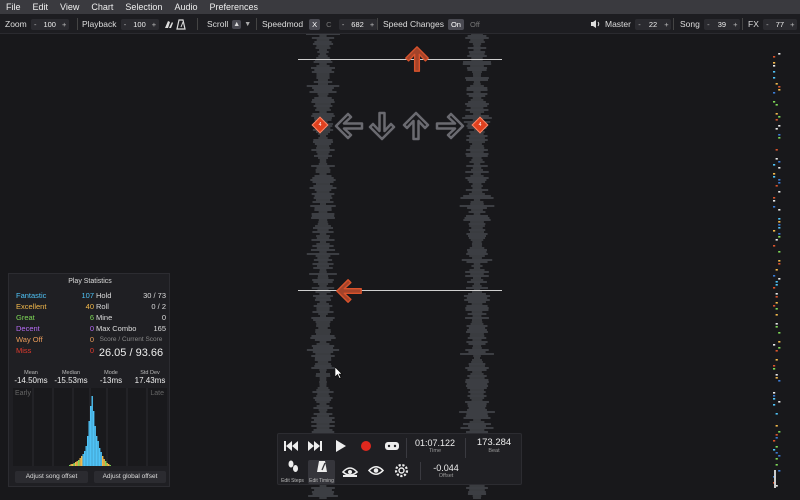 The image size is (800, 500). What do you see at coordinates (158, 306) in the screenshot?
I see `counter-value: 0 / 2` at bounding box center [158, 306].